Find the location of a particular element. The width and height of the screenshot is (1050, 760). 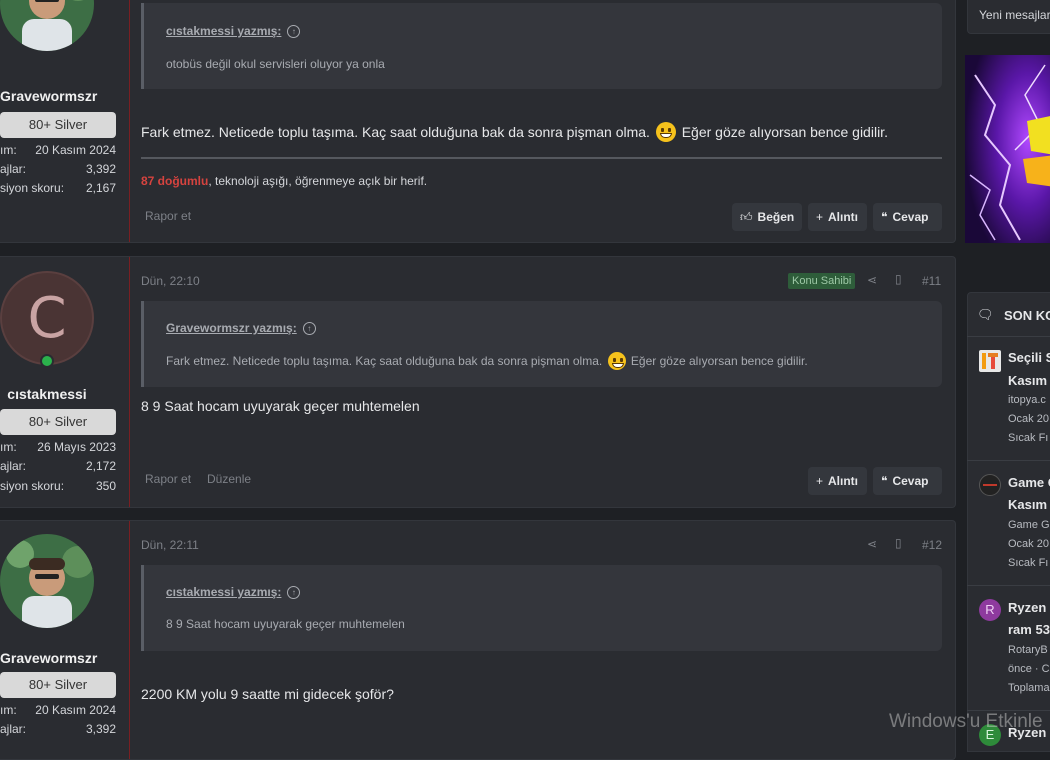

thread-owner-badge: Konu Sahibi is located at coordinates (822, 281).